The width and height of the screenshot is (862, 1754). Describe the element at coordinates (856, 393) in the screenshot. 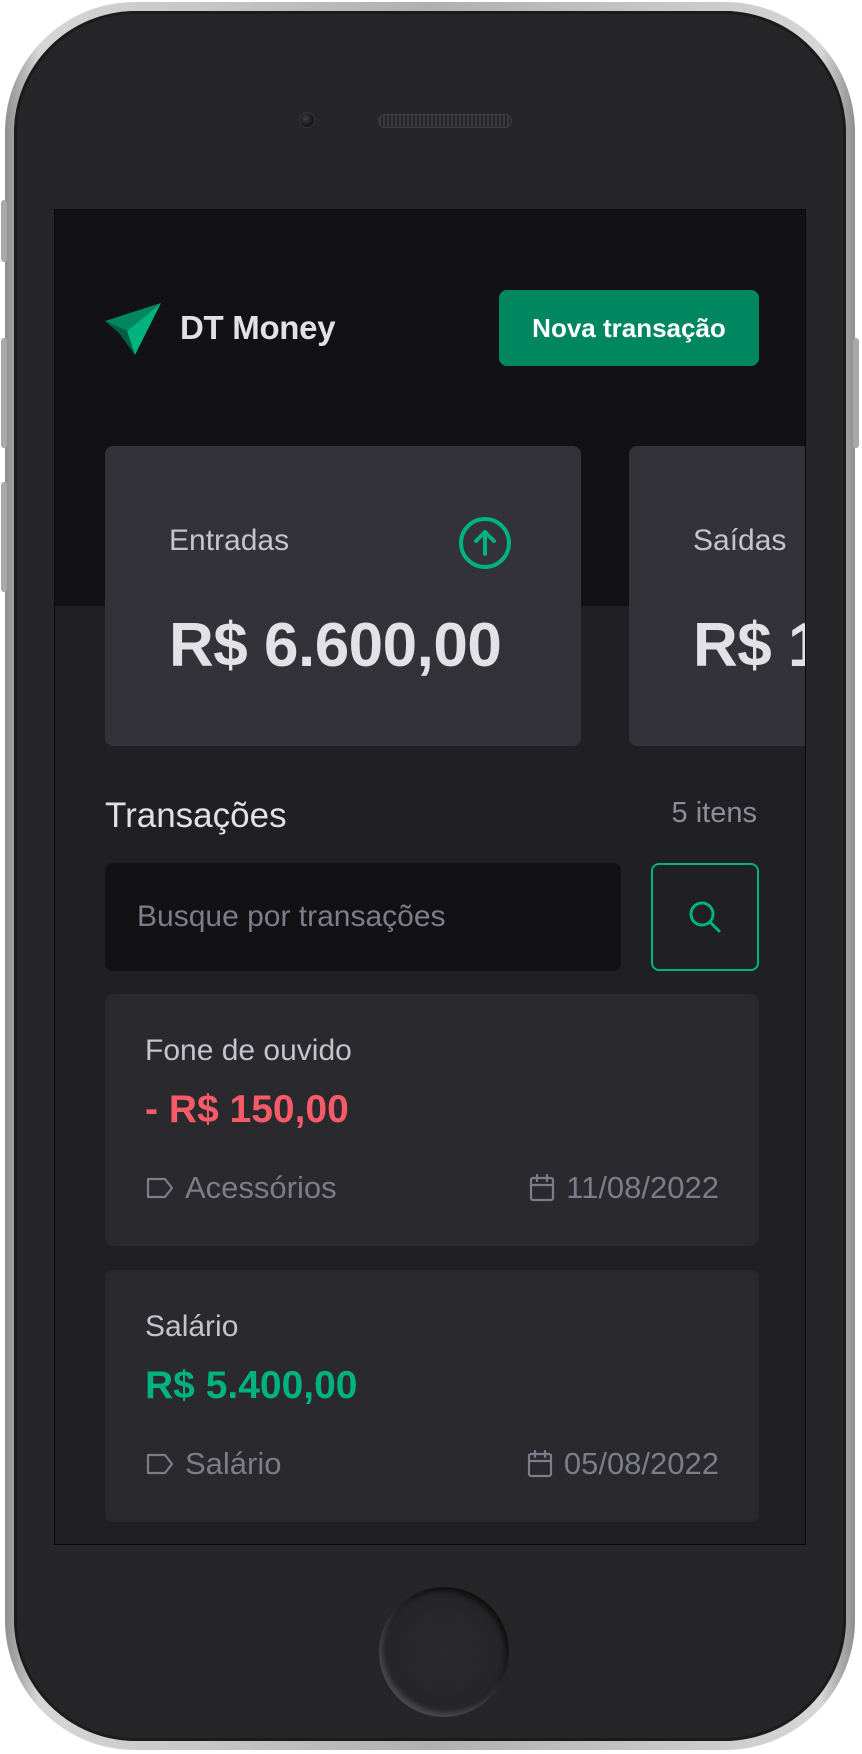

I see `power-button` at that location.